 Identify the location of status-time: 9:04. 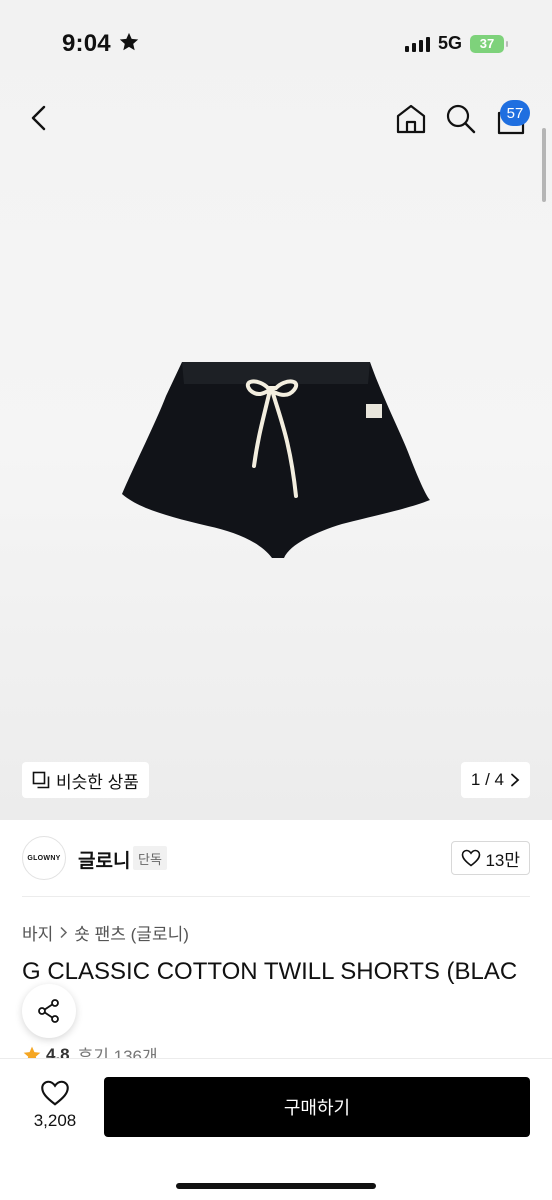
(86, 43).